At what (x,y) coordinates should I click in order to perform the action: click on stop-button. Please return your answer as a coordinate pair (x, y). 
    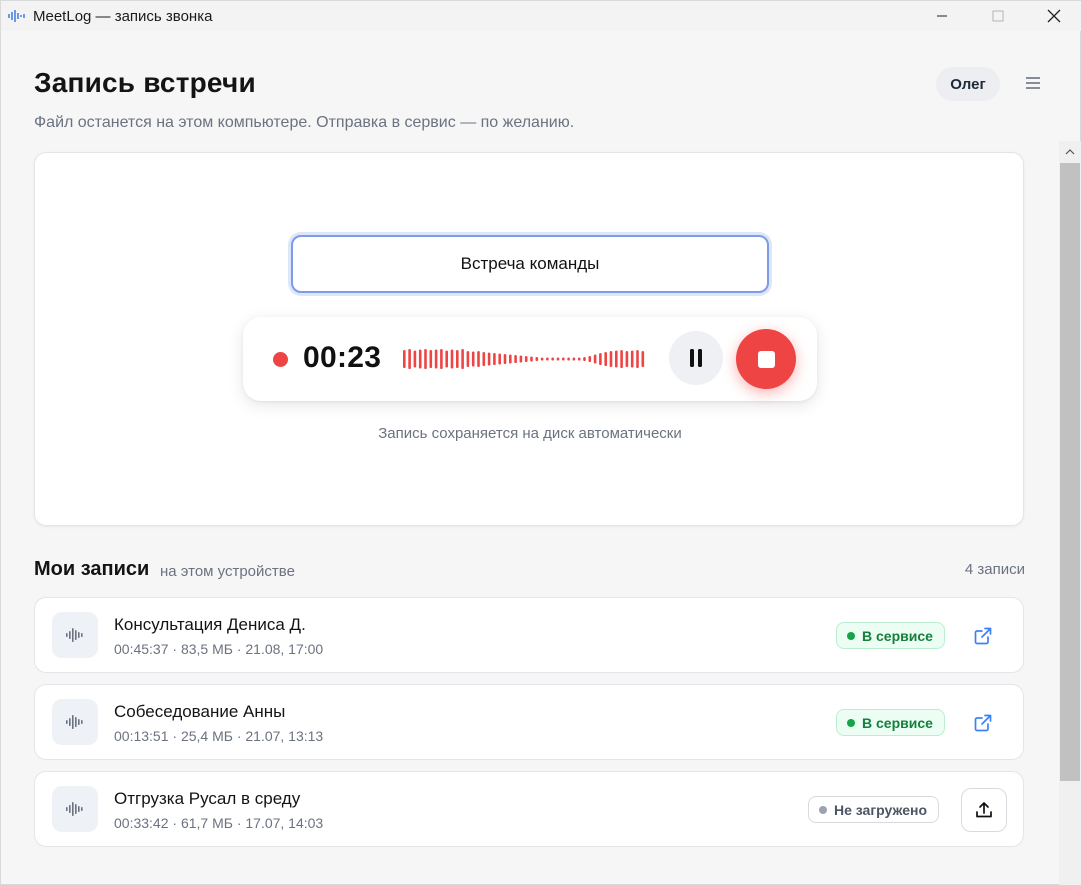
    Looking at the image, I should click on (766, 359).